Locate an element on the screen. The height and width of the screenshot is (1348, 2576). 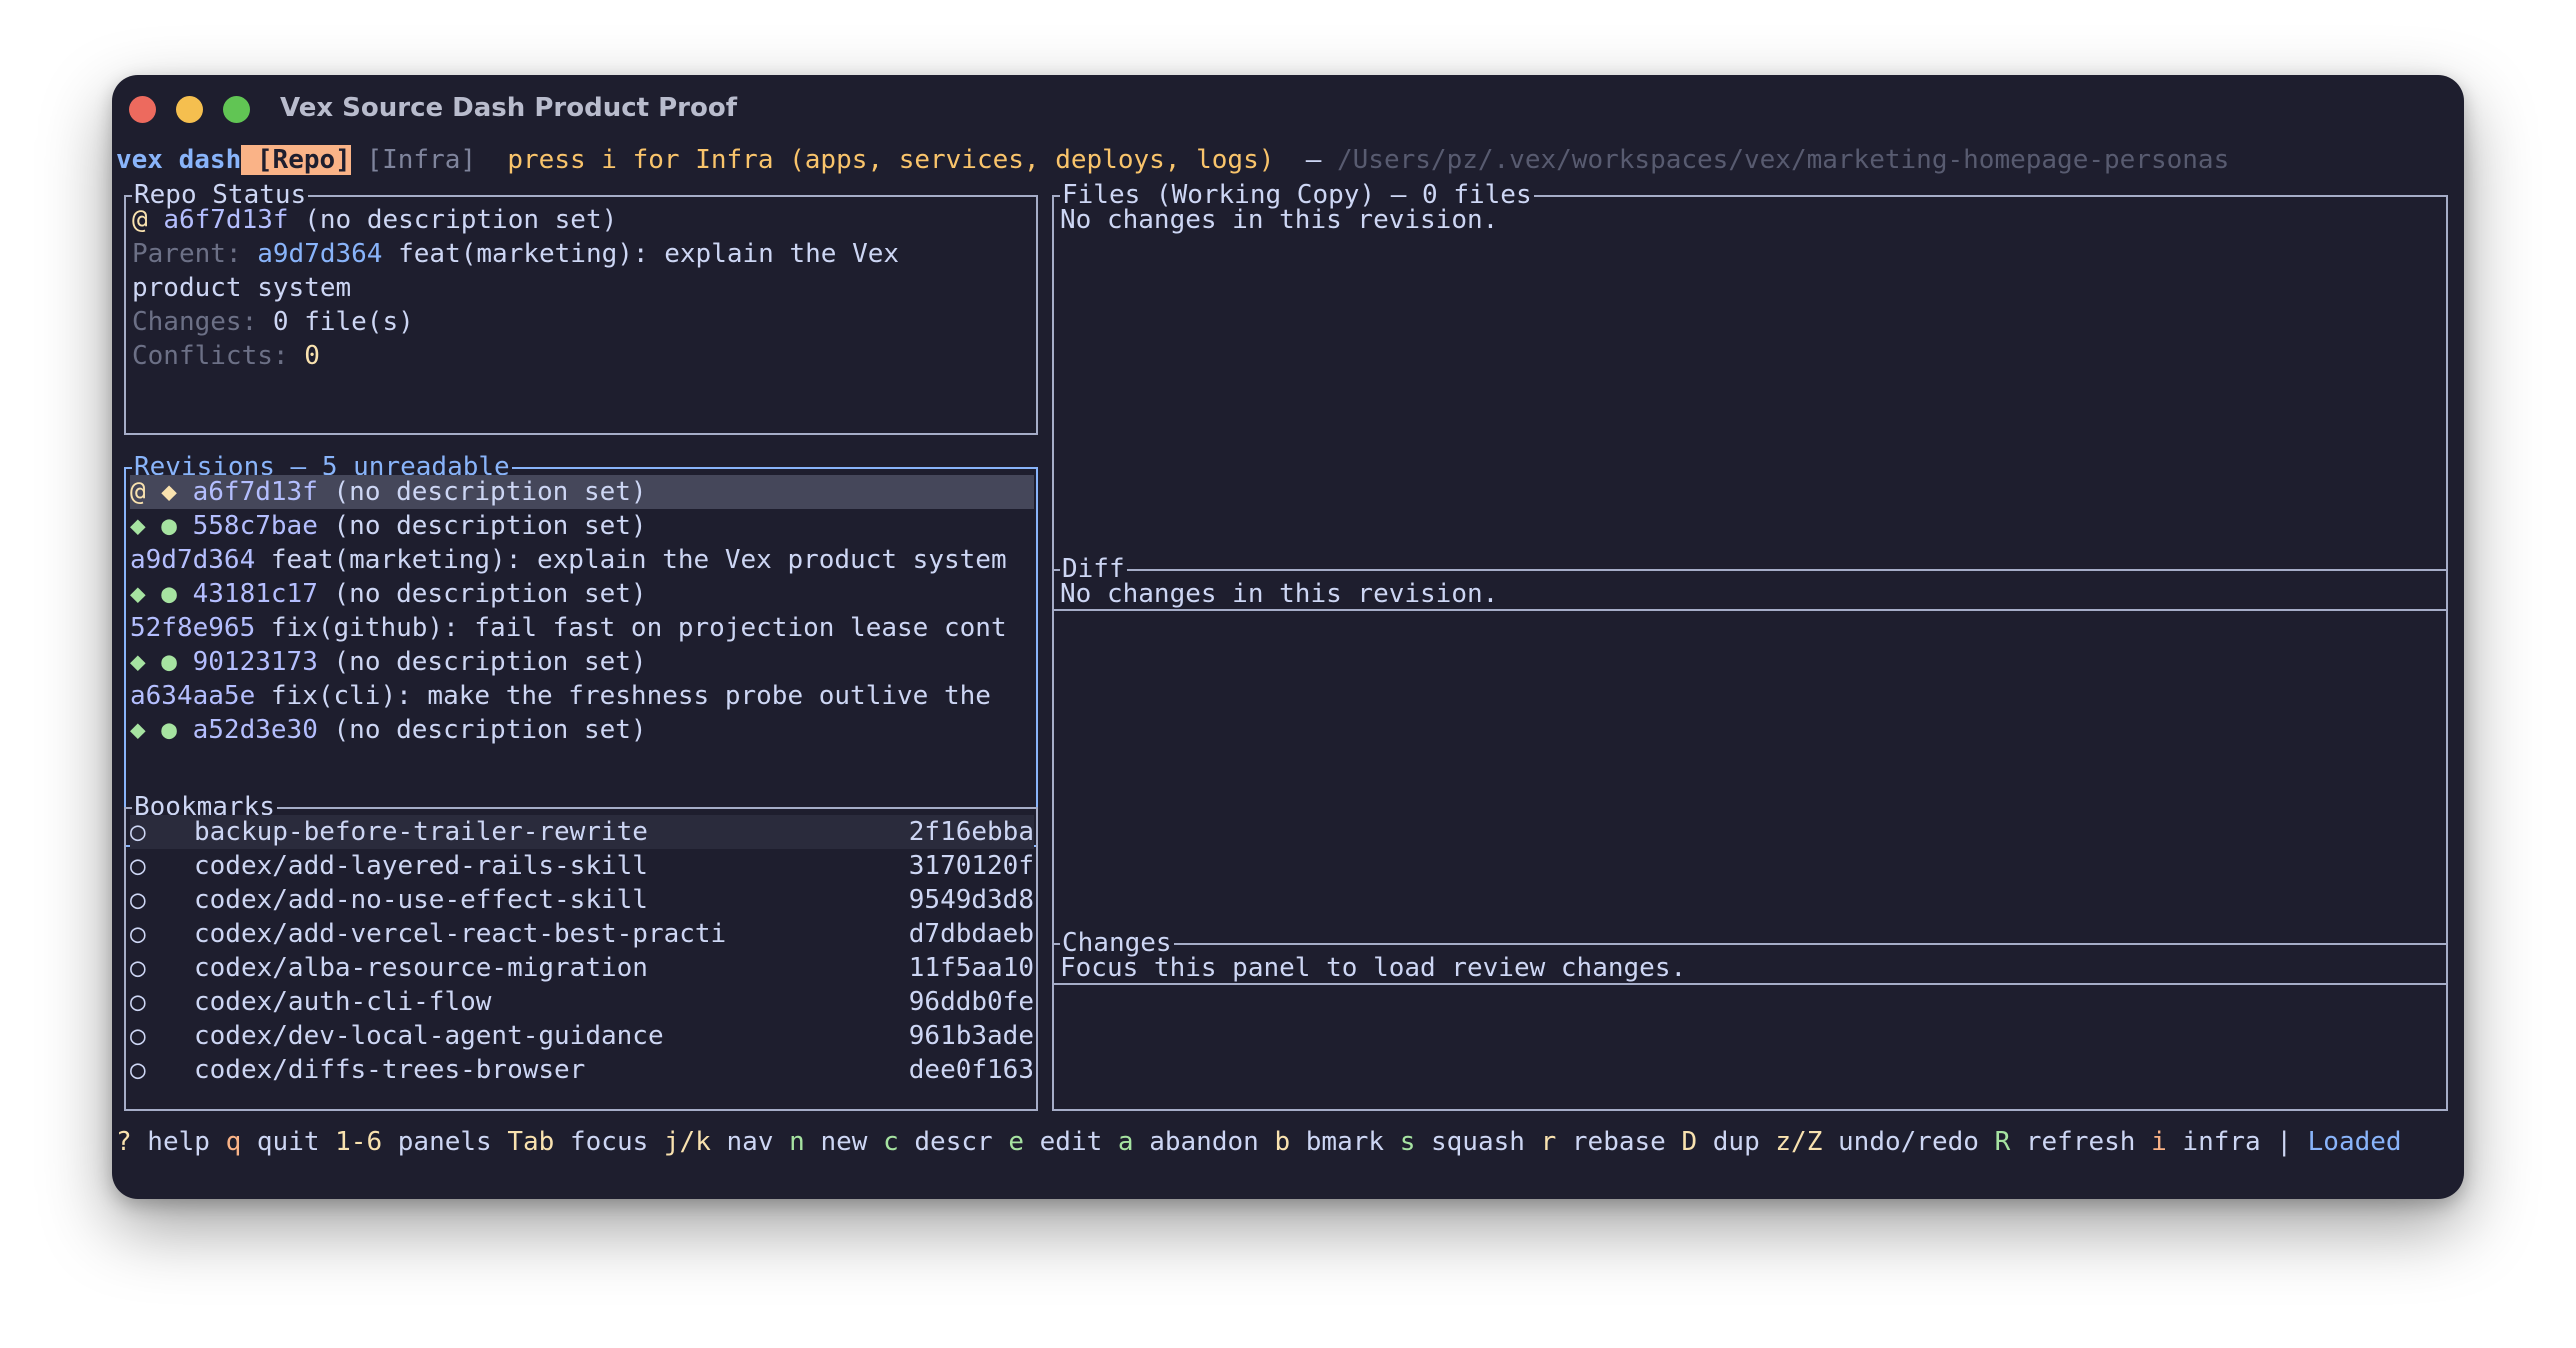
keybind-key: D is located at coordinates (1689, 1142).